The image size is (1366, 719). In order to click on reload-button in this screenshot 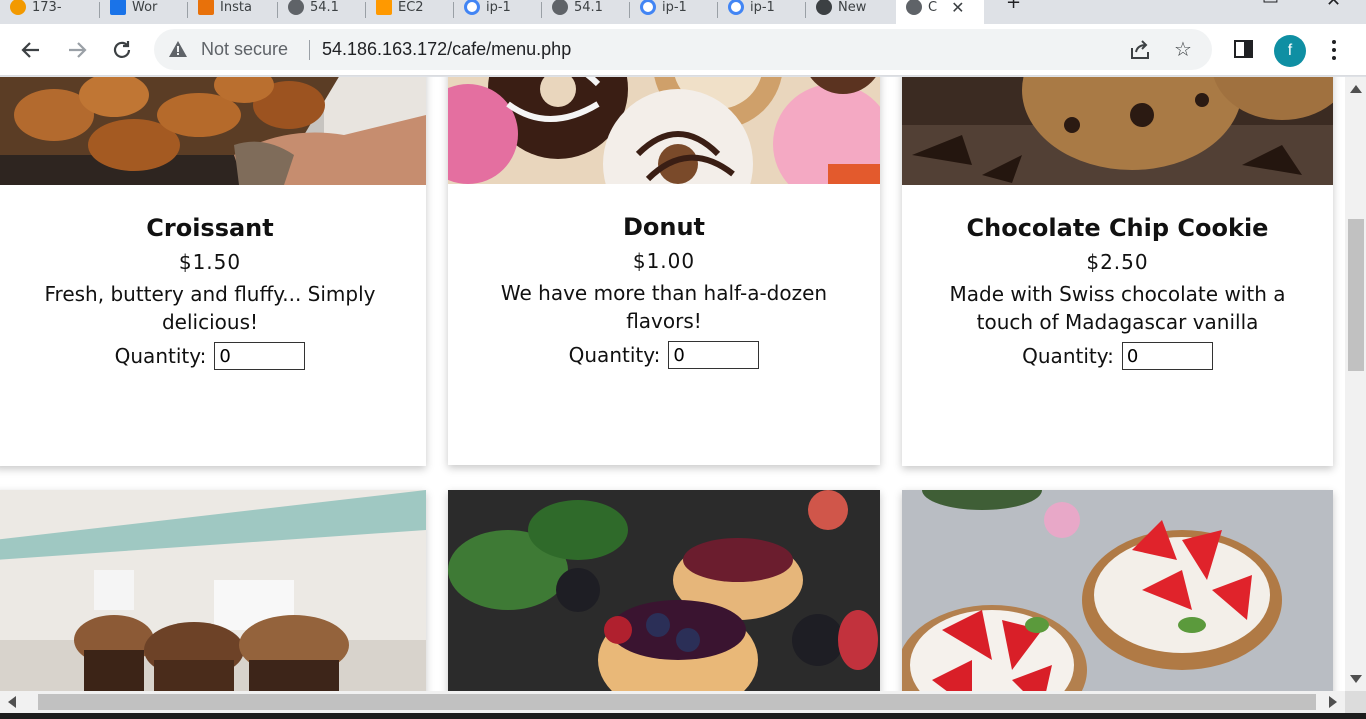, I will do `click(122, 50)`.